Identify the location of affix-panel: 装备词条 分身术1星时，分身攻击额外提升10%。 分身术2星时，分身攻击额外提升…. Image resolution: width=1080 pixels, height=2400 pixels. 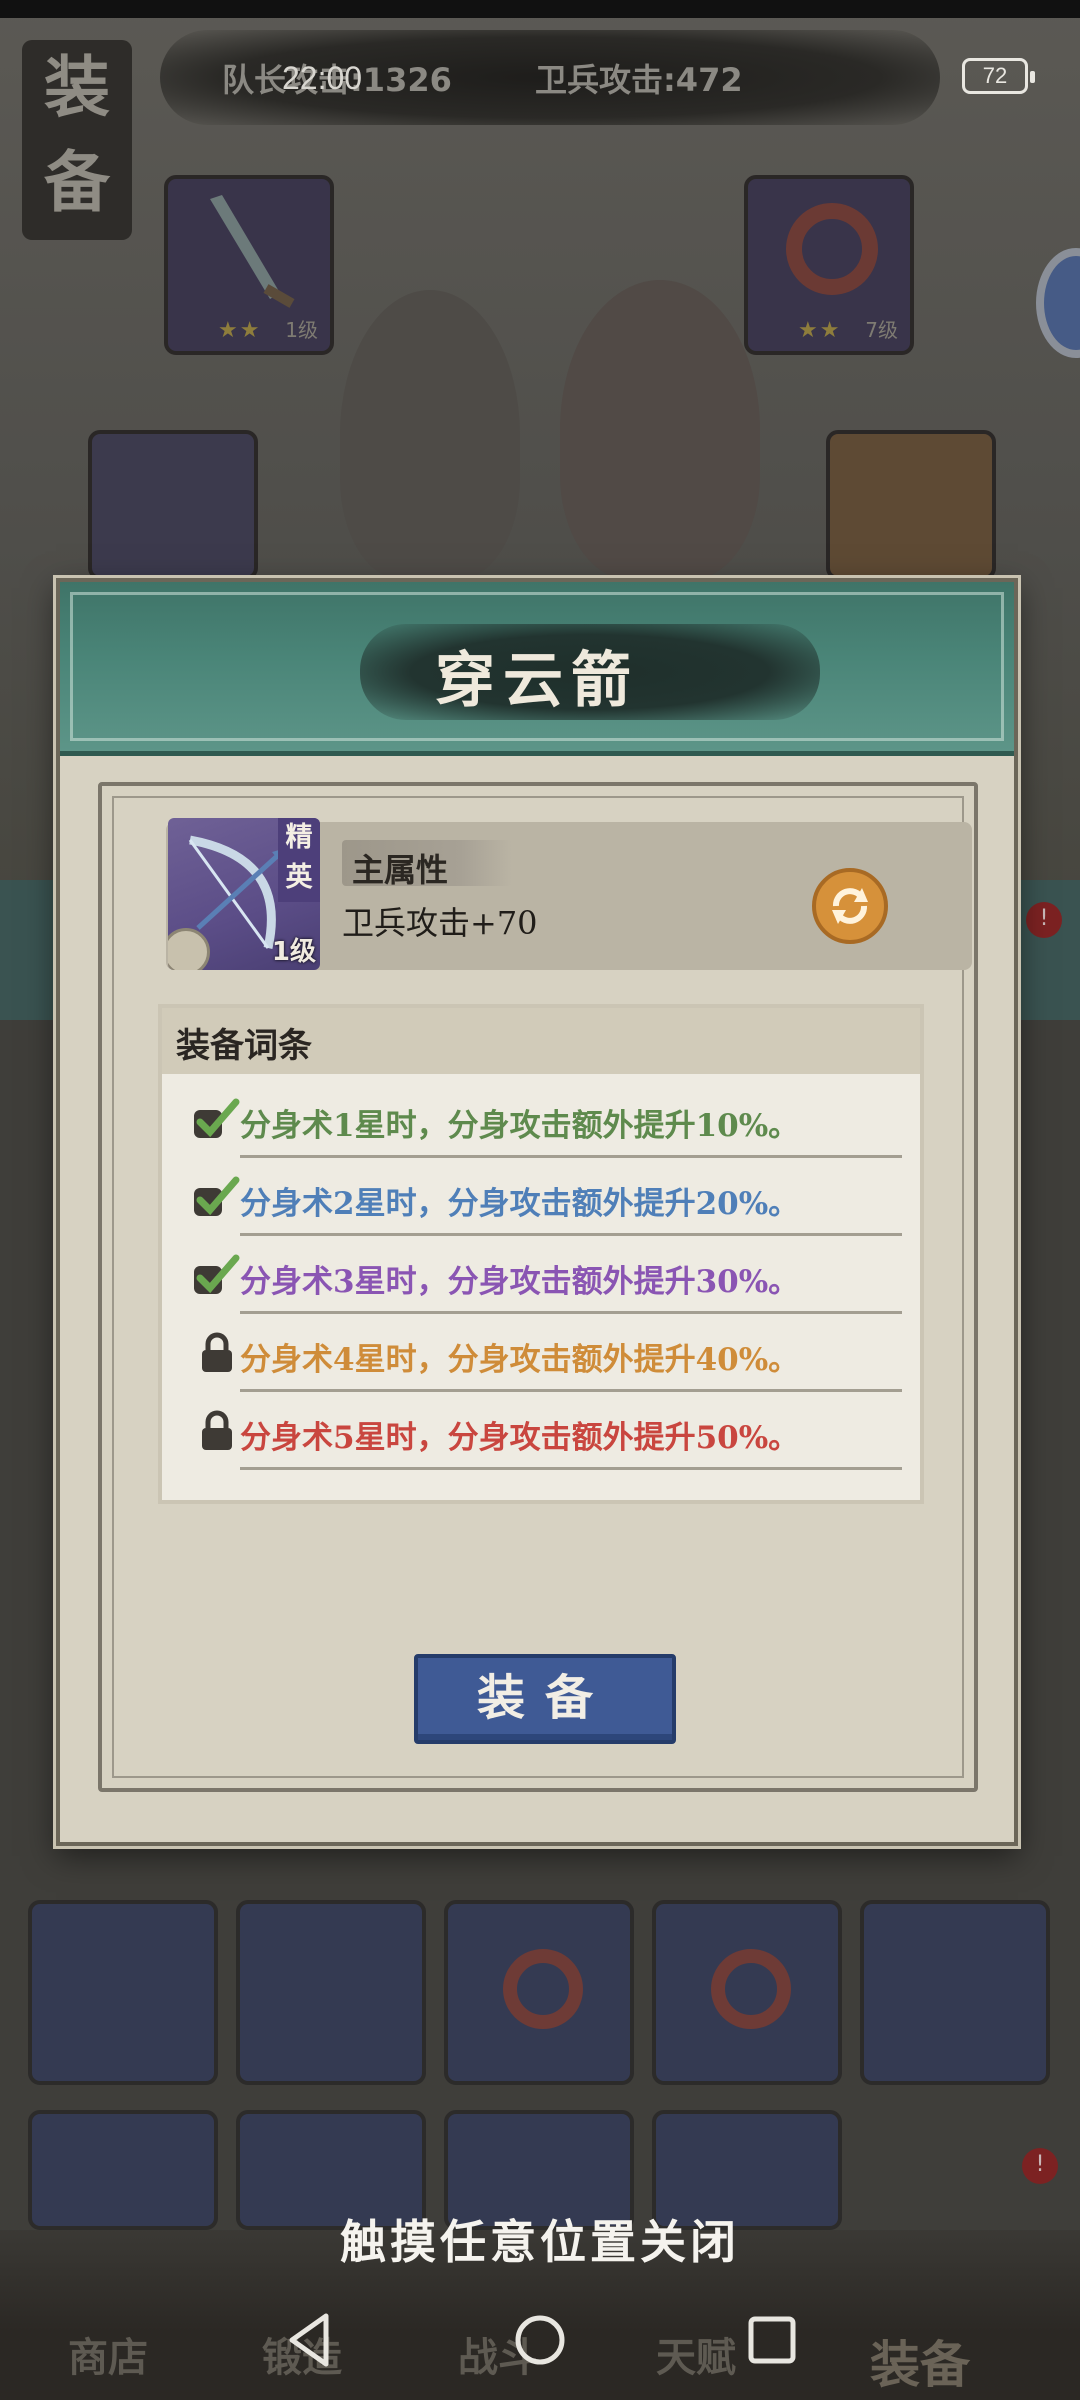
(541, 1254).